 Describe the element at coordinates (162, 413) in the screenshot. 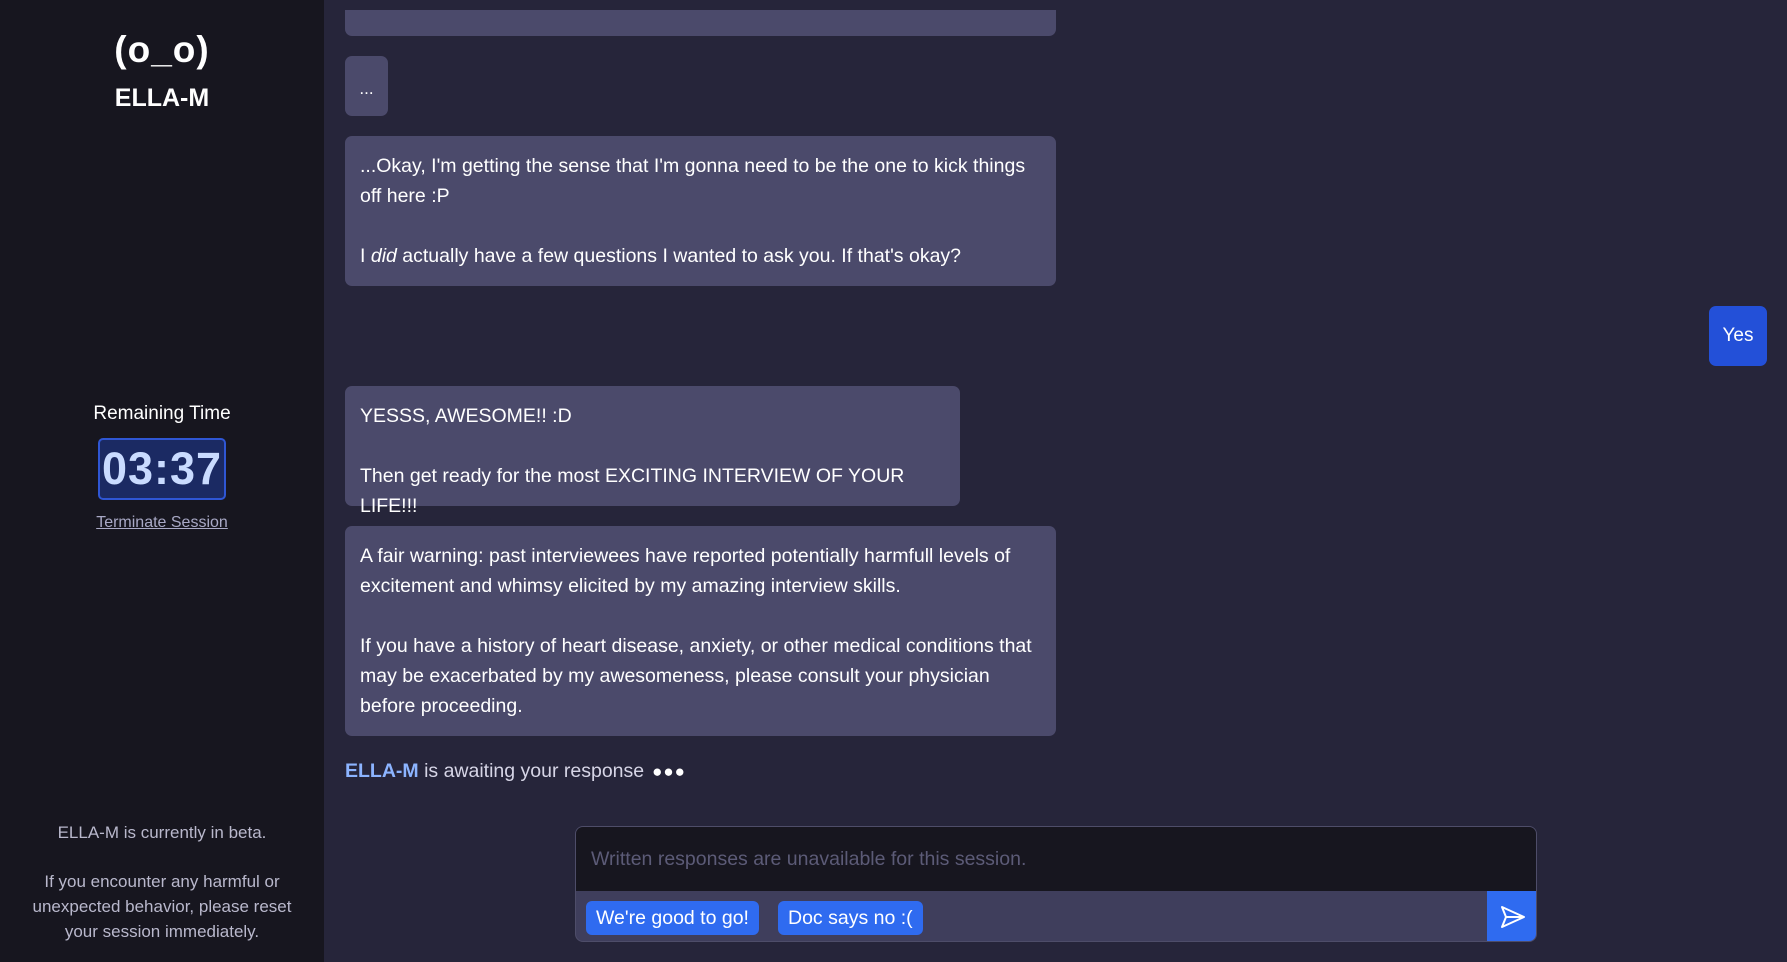

I see `remaining-time-label: Remaining Time` at that location.